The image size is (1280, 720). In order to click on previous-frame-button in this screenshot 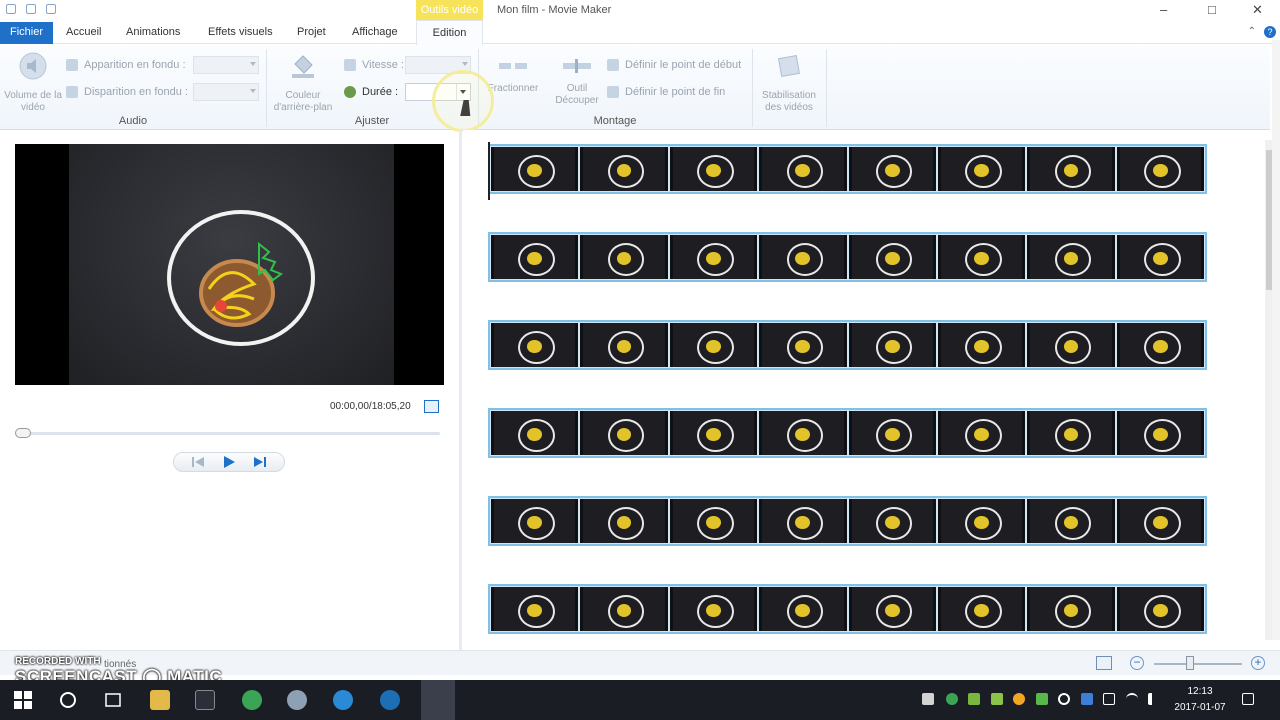, I will do `click(198, 462)`.